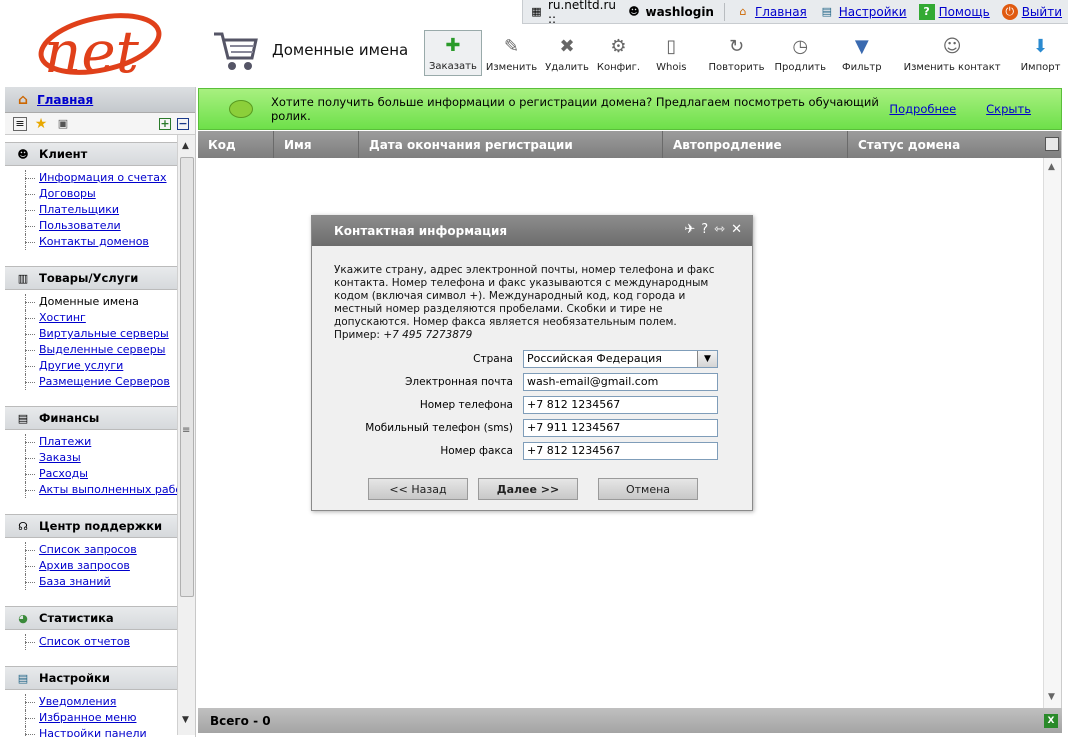 Image resolution: width=1073 pixels, height=746 pixels. I want to click on sidebar-item: Заказы, so click(101, 458).